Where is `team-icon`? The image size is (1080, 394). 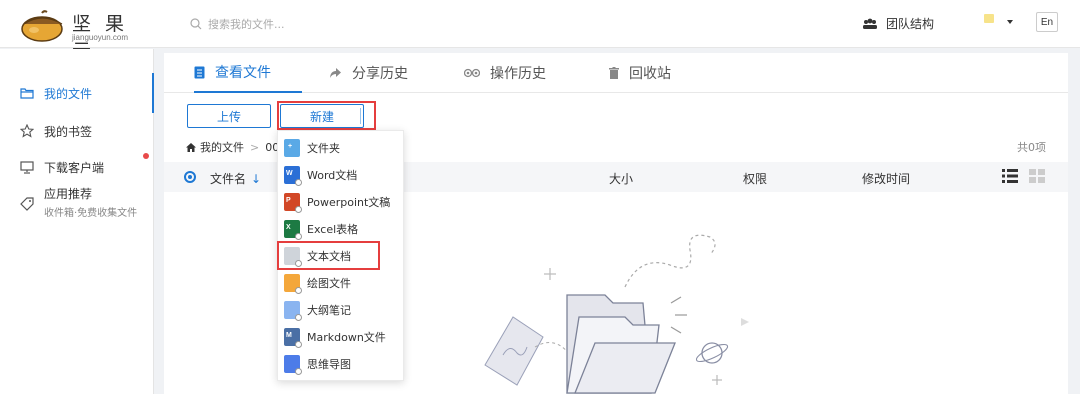 team-icon is located at coordinates (870, 23).